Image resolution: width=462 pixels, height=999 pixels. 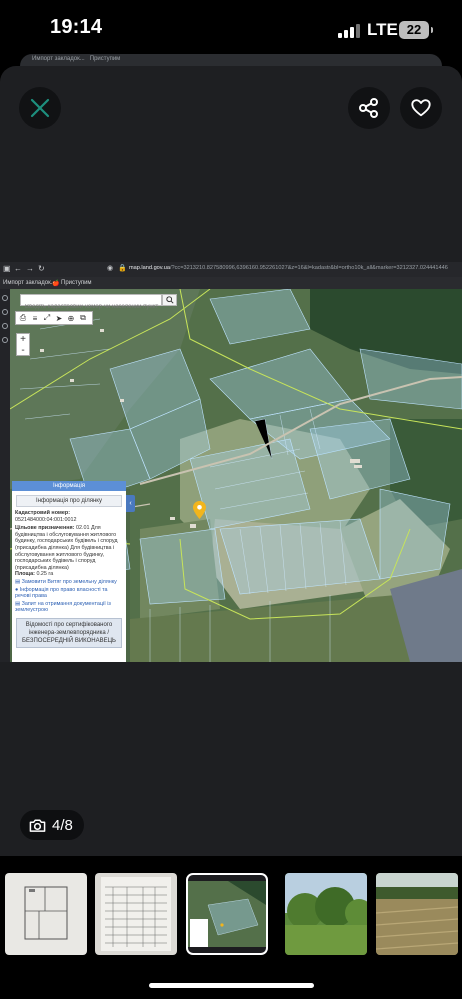 I want to click on layers-icon: ≡, so click(x=35, y=318).